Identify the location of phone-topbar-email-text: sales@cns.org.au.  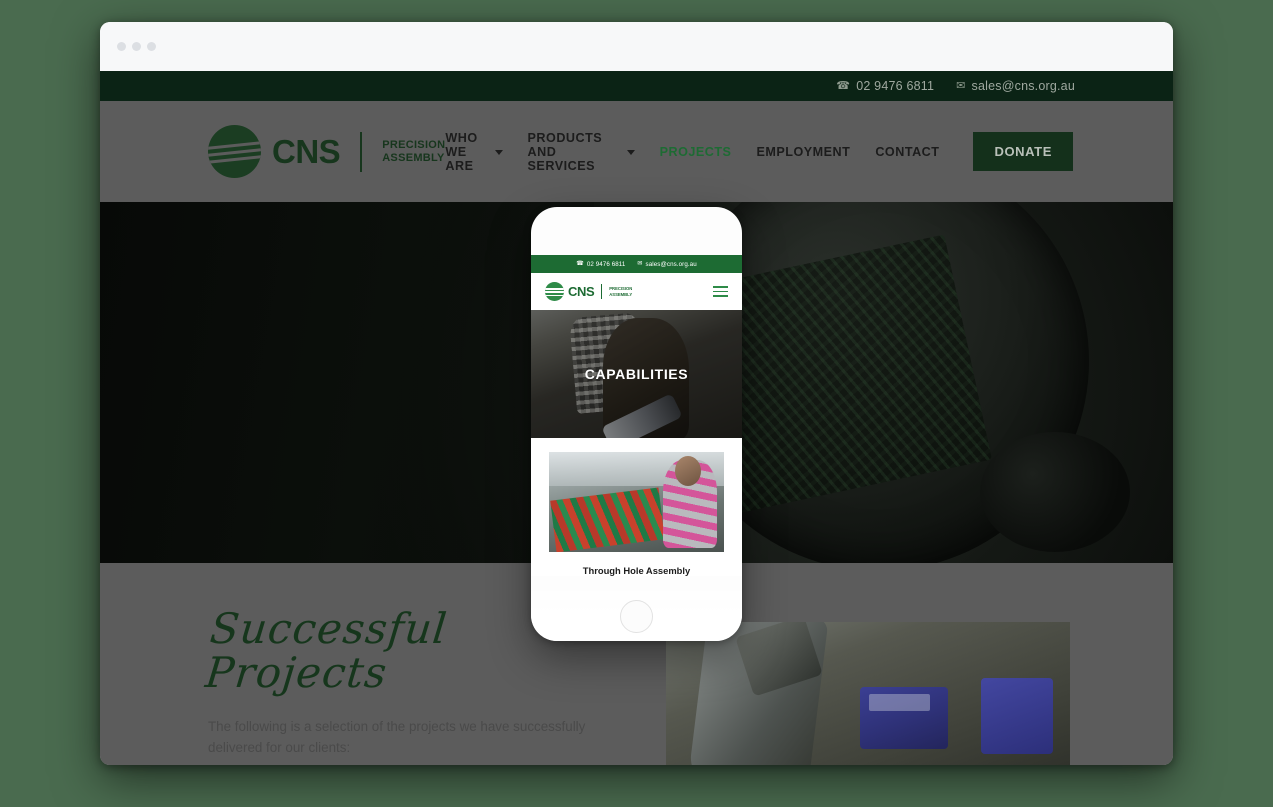
(671, 264).